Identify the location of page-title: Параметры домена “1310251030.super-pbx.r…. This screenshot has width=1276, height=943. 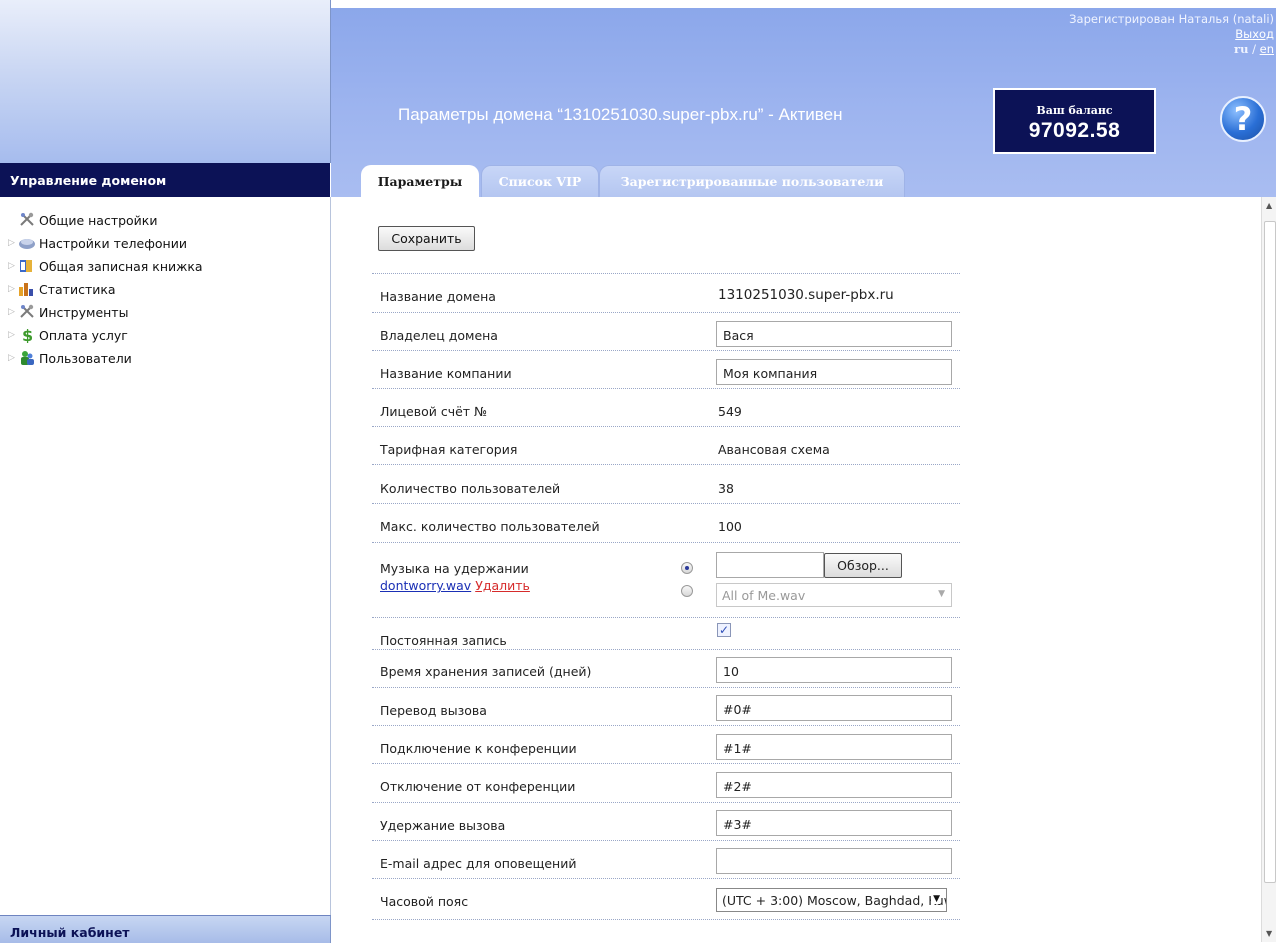
(620, 114).